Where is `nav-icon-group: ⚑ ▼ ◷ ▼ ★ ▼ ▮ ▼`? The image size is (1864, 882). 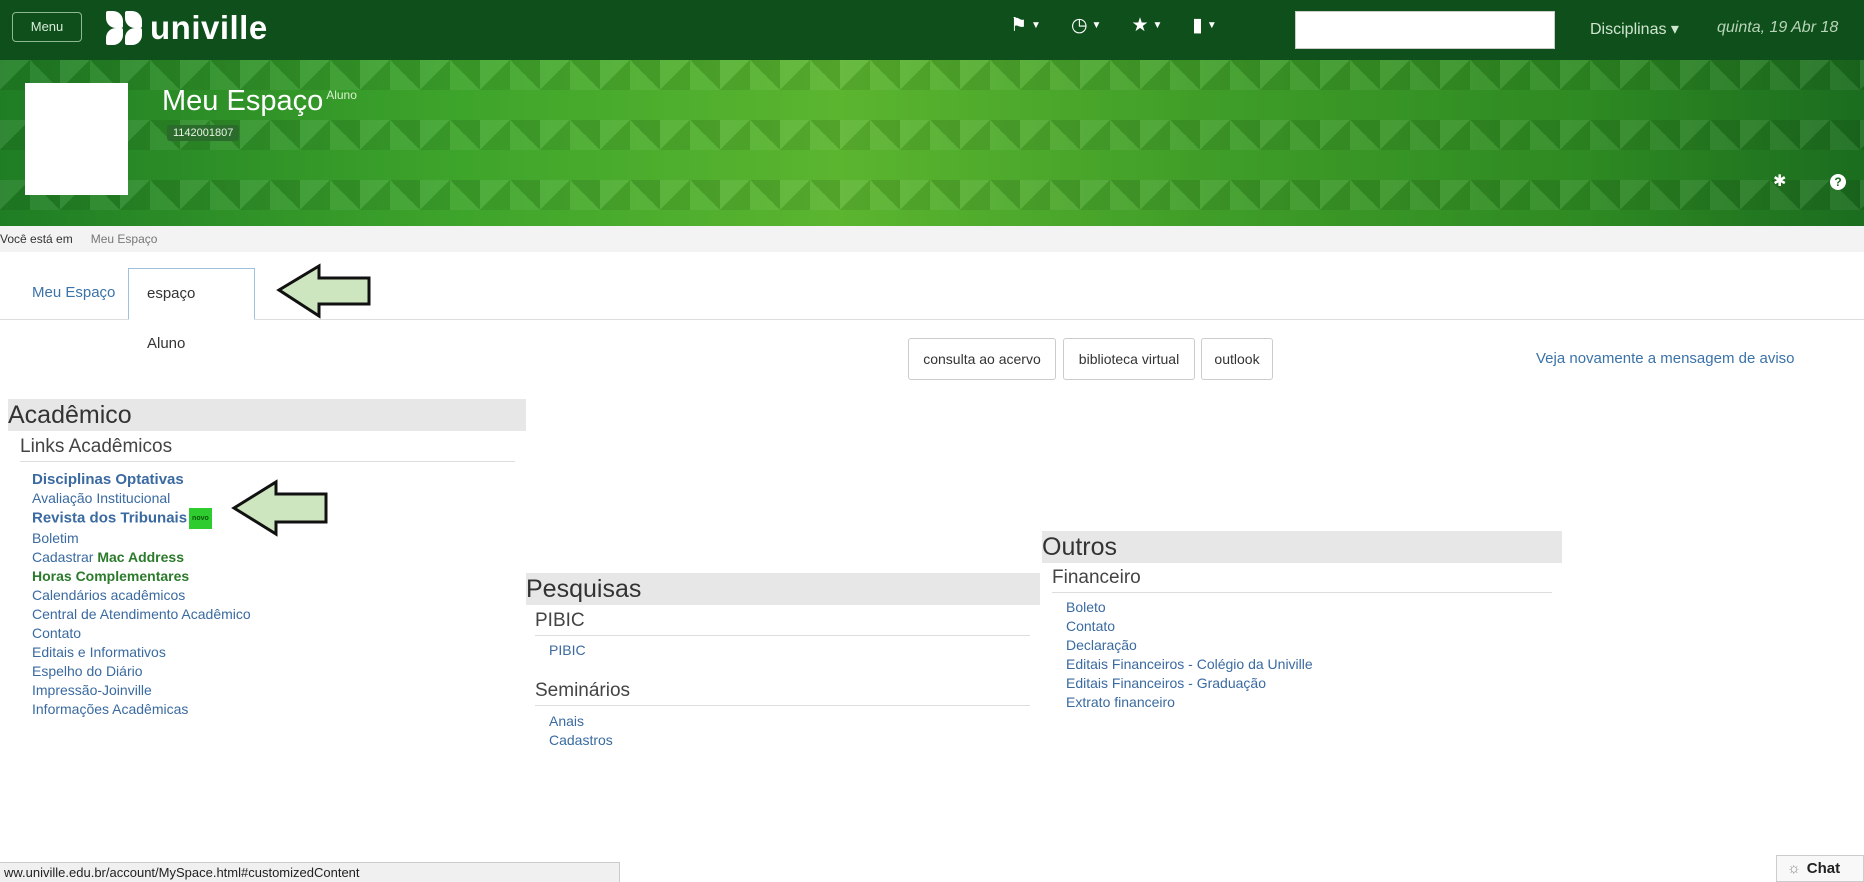
nav-icon-group: ⚑ ▼ ◷ ▼ ★ ▼ ▮ ▼ is located at coordinates (1113, 25).